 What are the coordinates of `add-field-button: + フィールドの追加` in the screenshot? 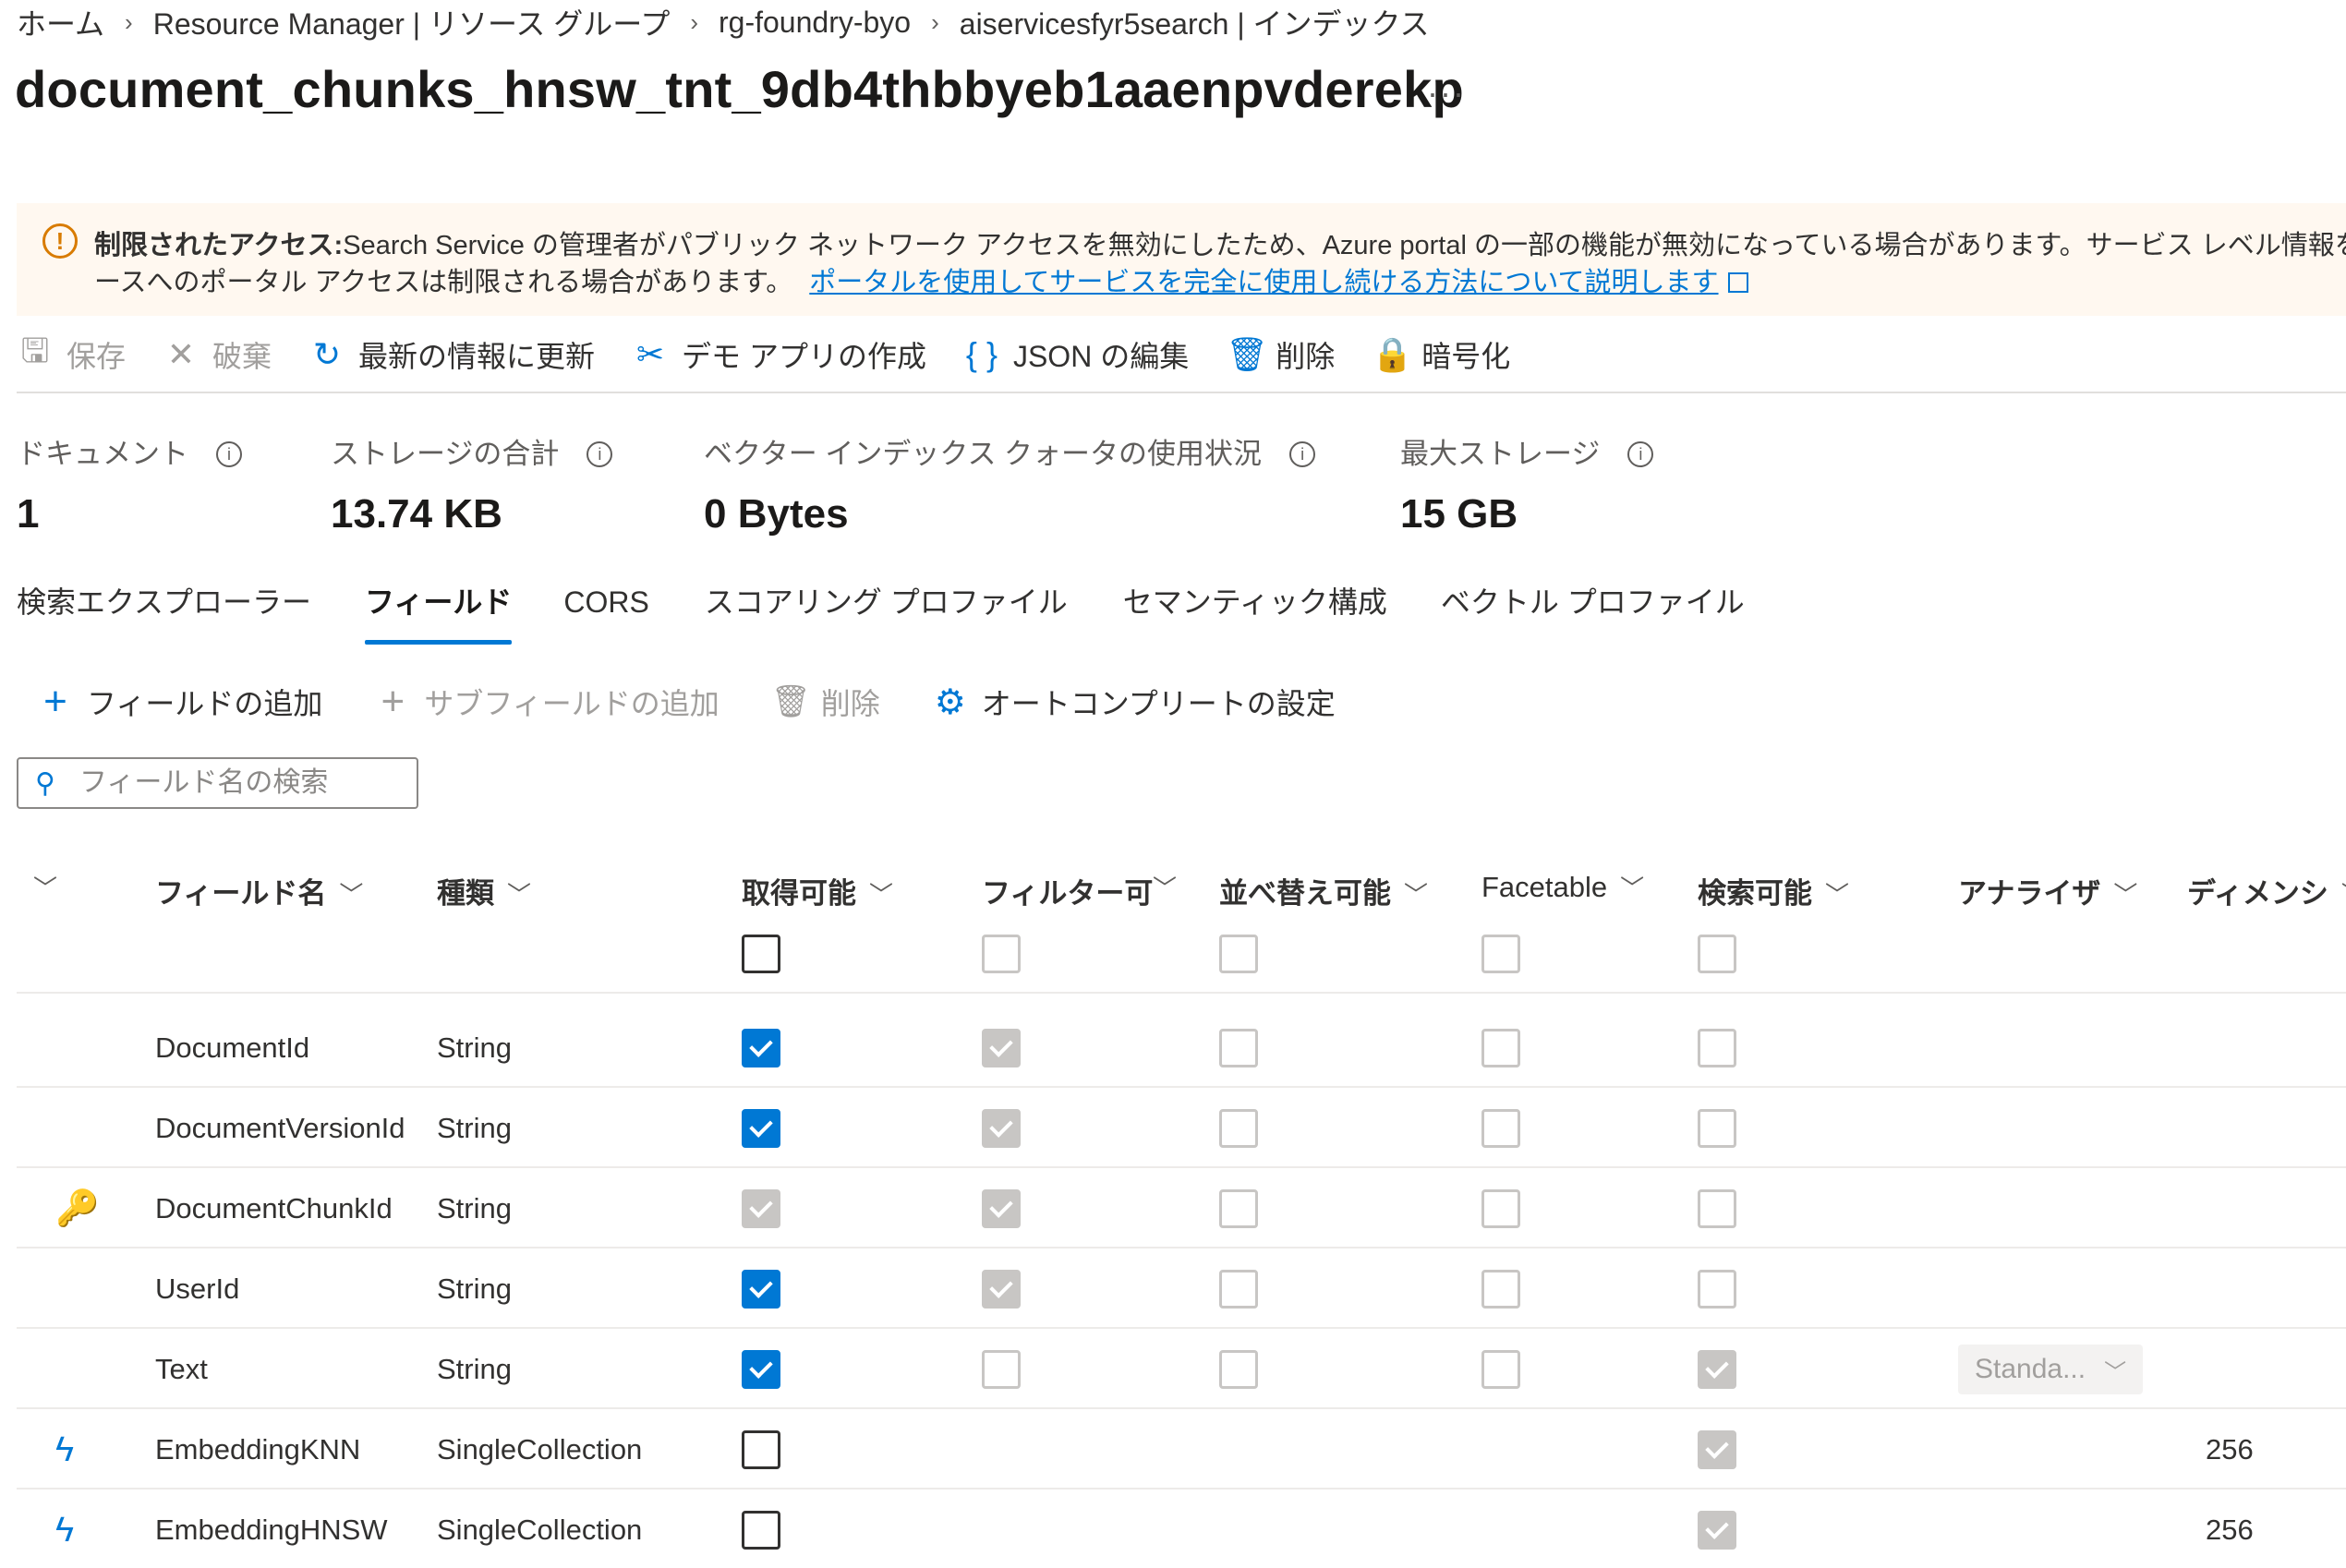 It's located at (179, 702).